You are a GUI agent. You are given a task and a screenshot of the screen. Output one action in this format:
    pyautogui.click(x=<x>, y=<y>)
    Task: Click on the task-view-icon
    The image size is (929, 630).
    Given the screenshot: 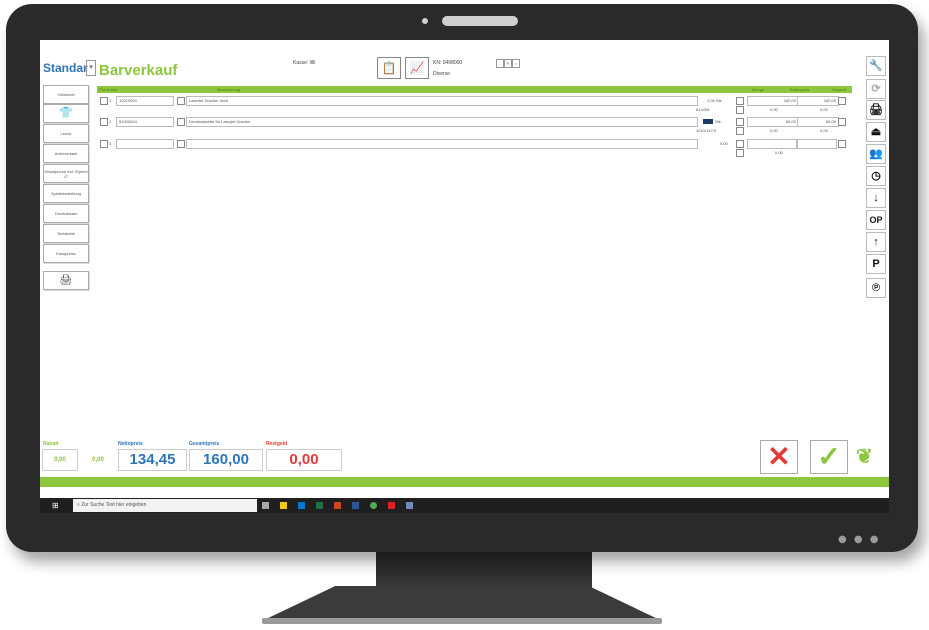 What is the action you would take?
    pyautogui.click(x=265, y=505)
    